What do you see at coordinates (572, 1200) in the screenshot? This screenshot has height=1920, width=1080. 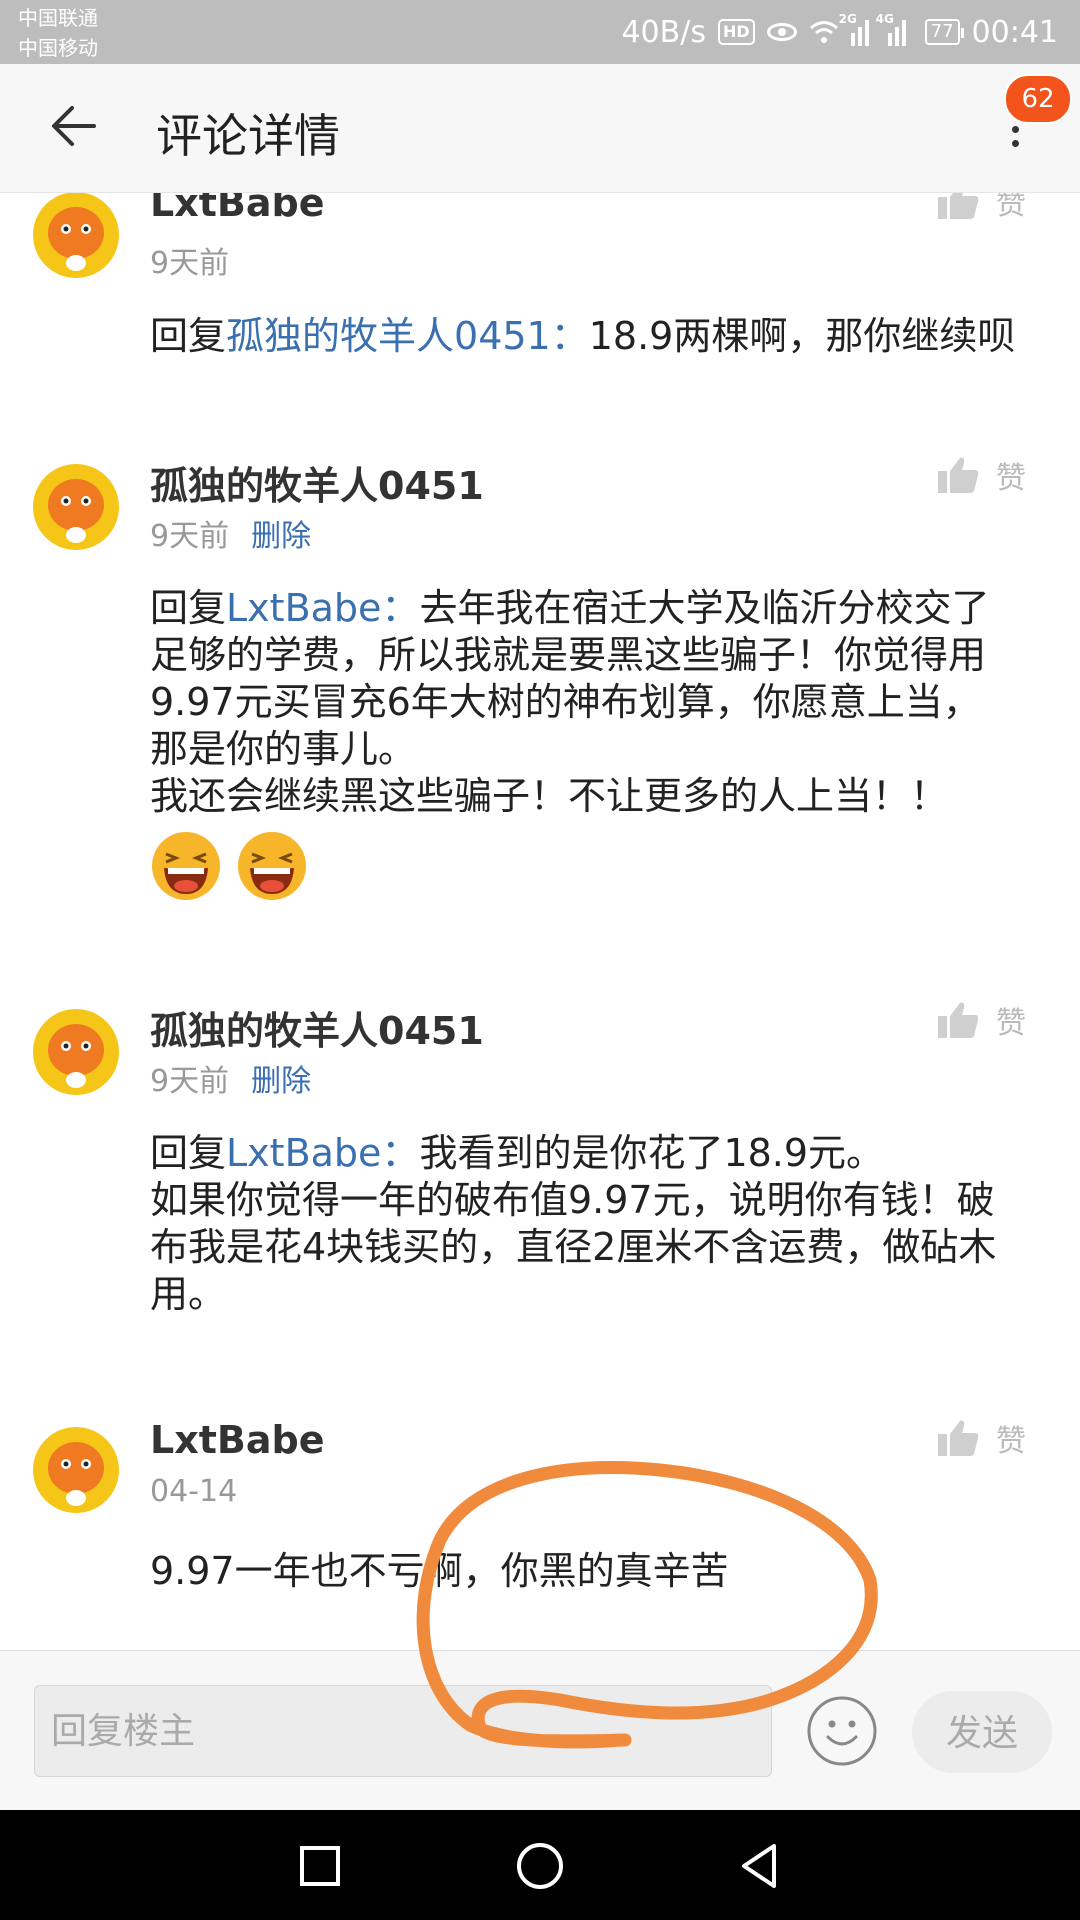 I see `comment-text-line: 如果你觉得一年的破布值9.97元，说明你有钱！破` at bounding box center [572, 1200].